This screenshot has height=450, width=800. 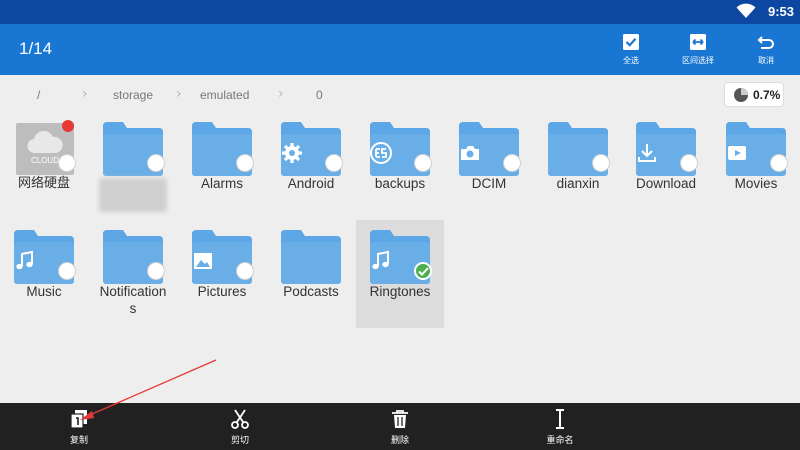 What do you see at coordinates (68, 126) in the screenshot?
I see `notification-dot` at bounding box center [68, 126].